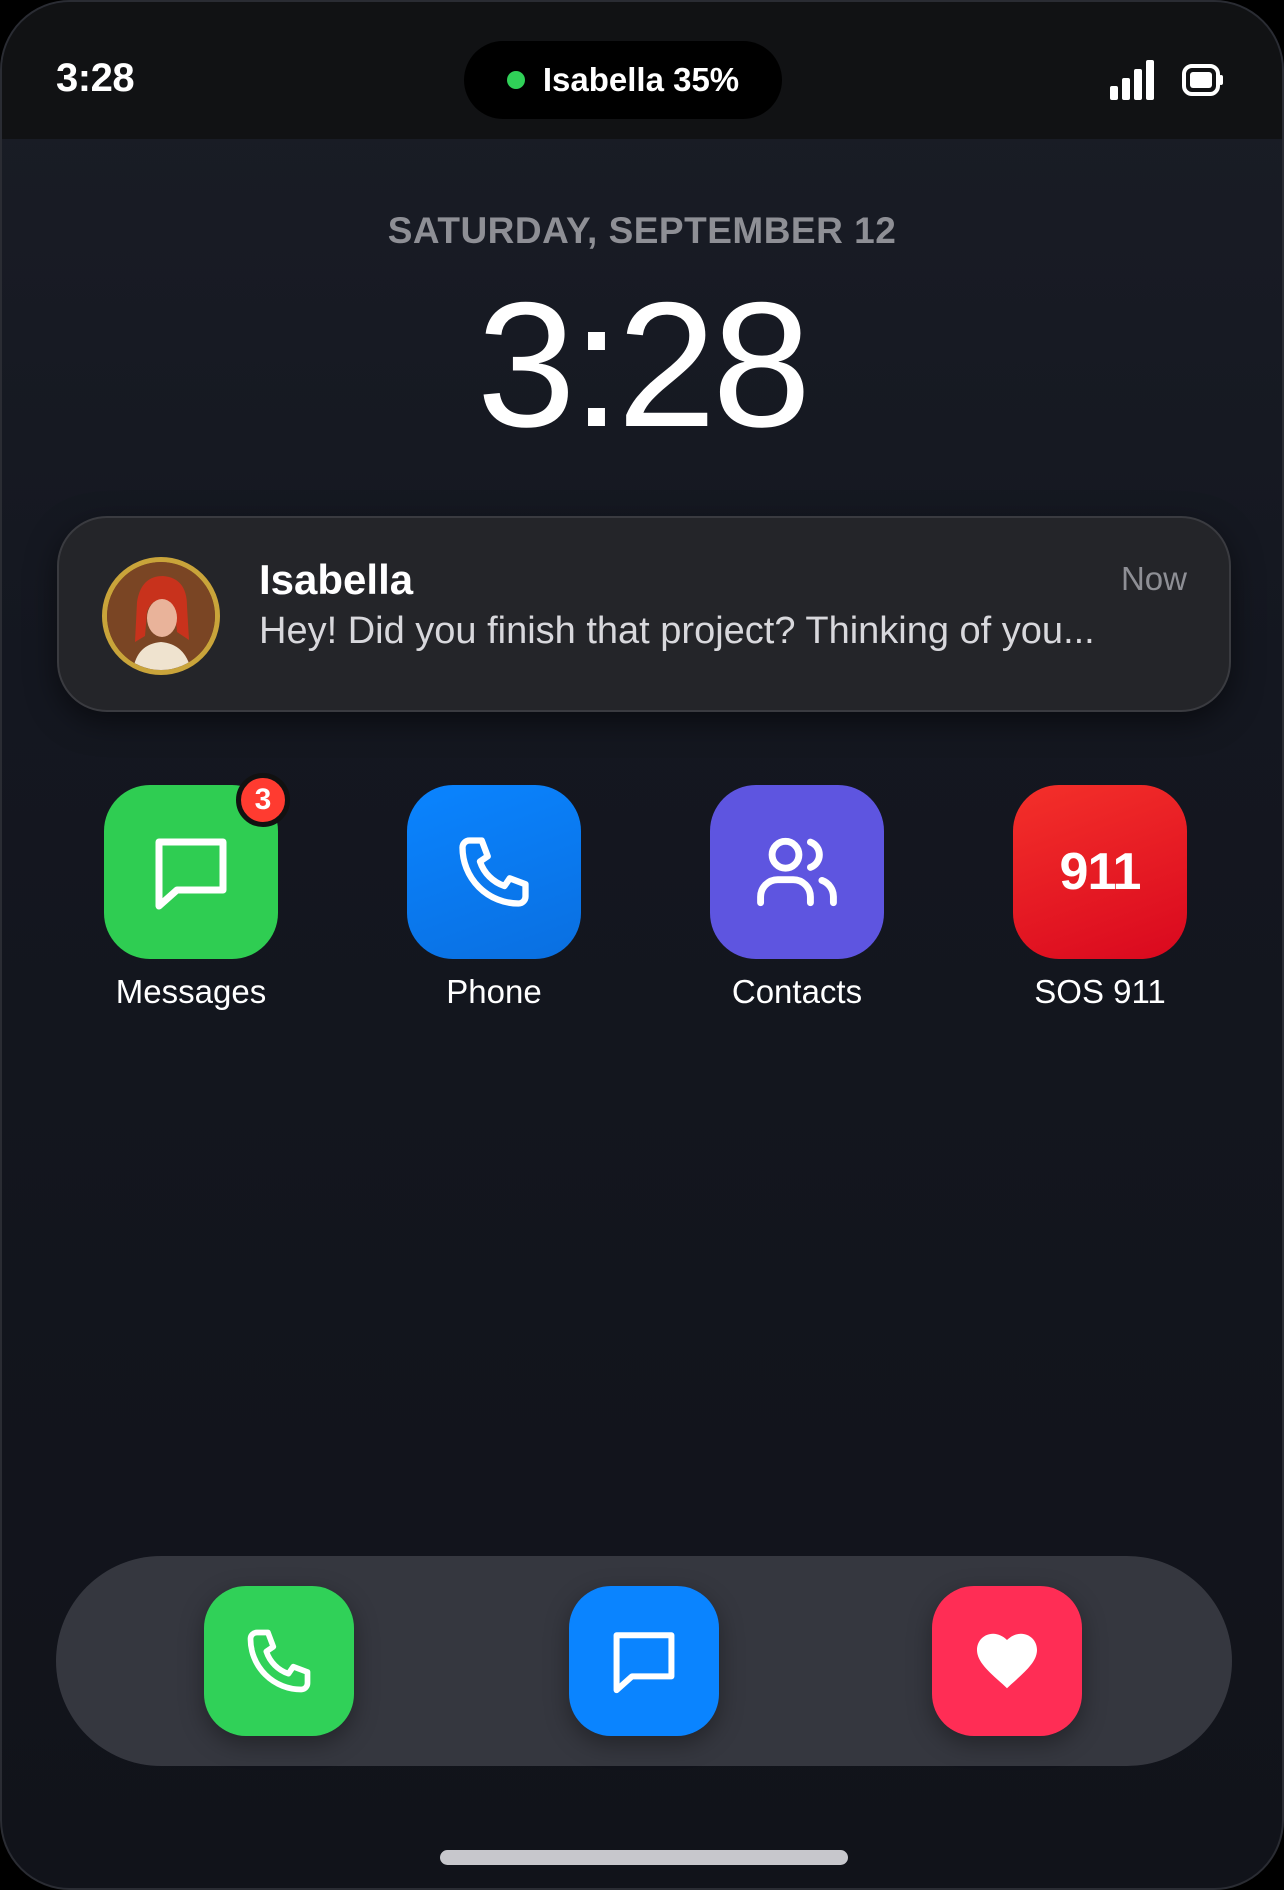  I want to click on app-label-messages: Messages, so click(191, 991).